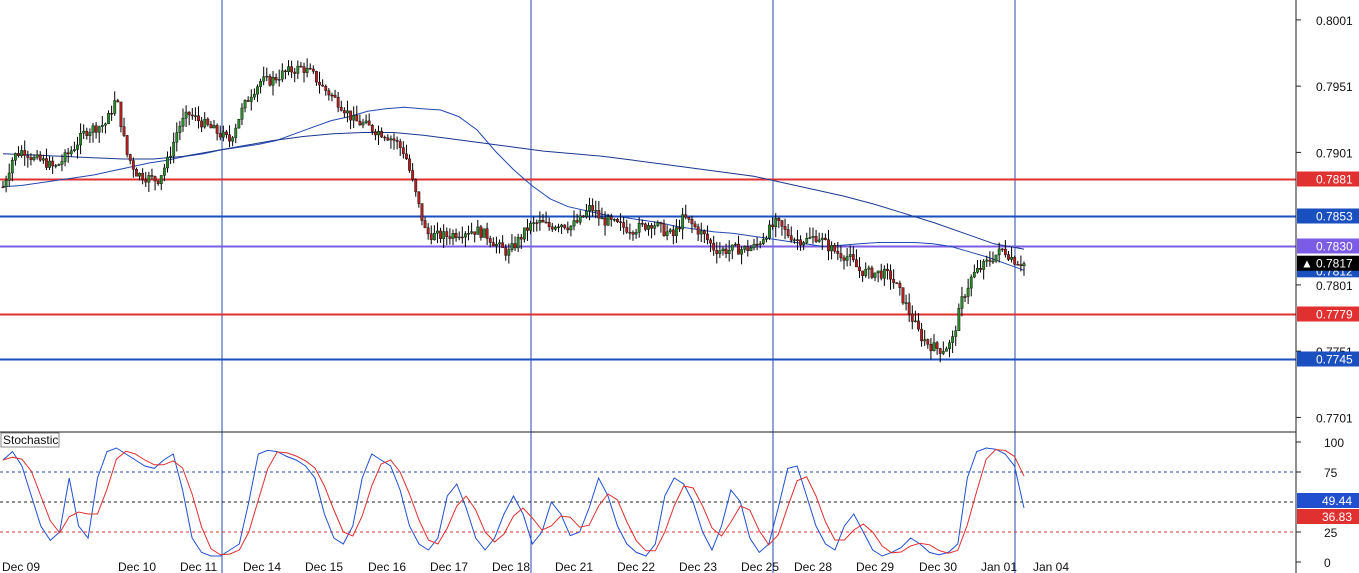 This screenshot has width=1359, height=573. I want to click on stochastic-tick-label: 25, so click(1331, 533).